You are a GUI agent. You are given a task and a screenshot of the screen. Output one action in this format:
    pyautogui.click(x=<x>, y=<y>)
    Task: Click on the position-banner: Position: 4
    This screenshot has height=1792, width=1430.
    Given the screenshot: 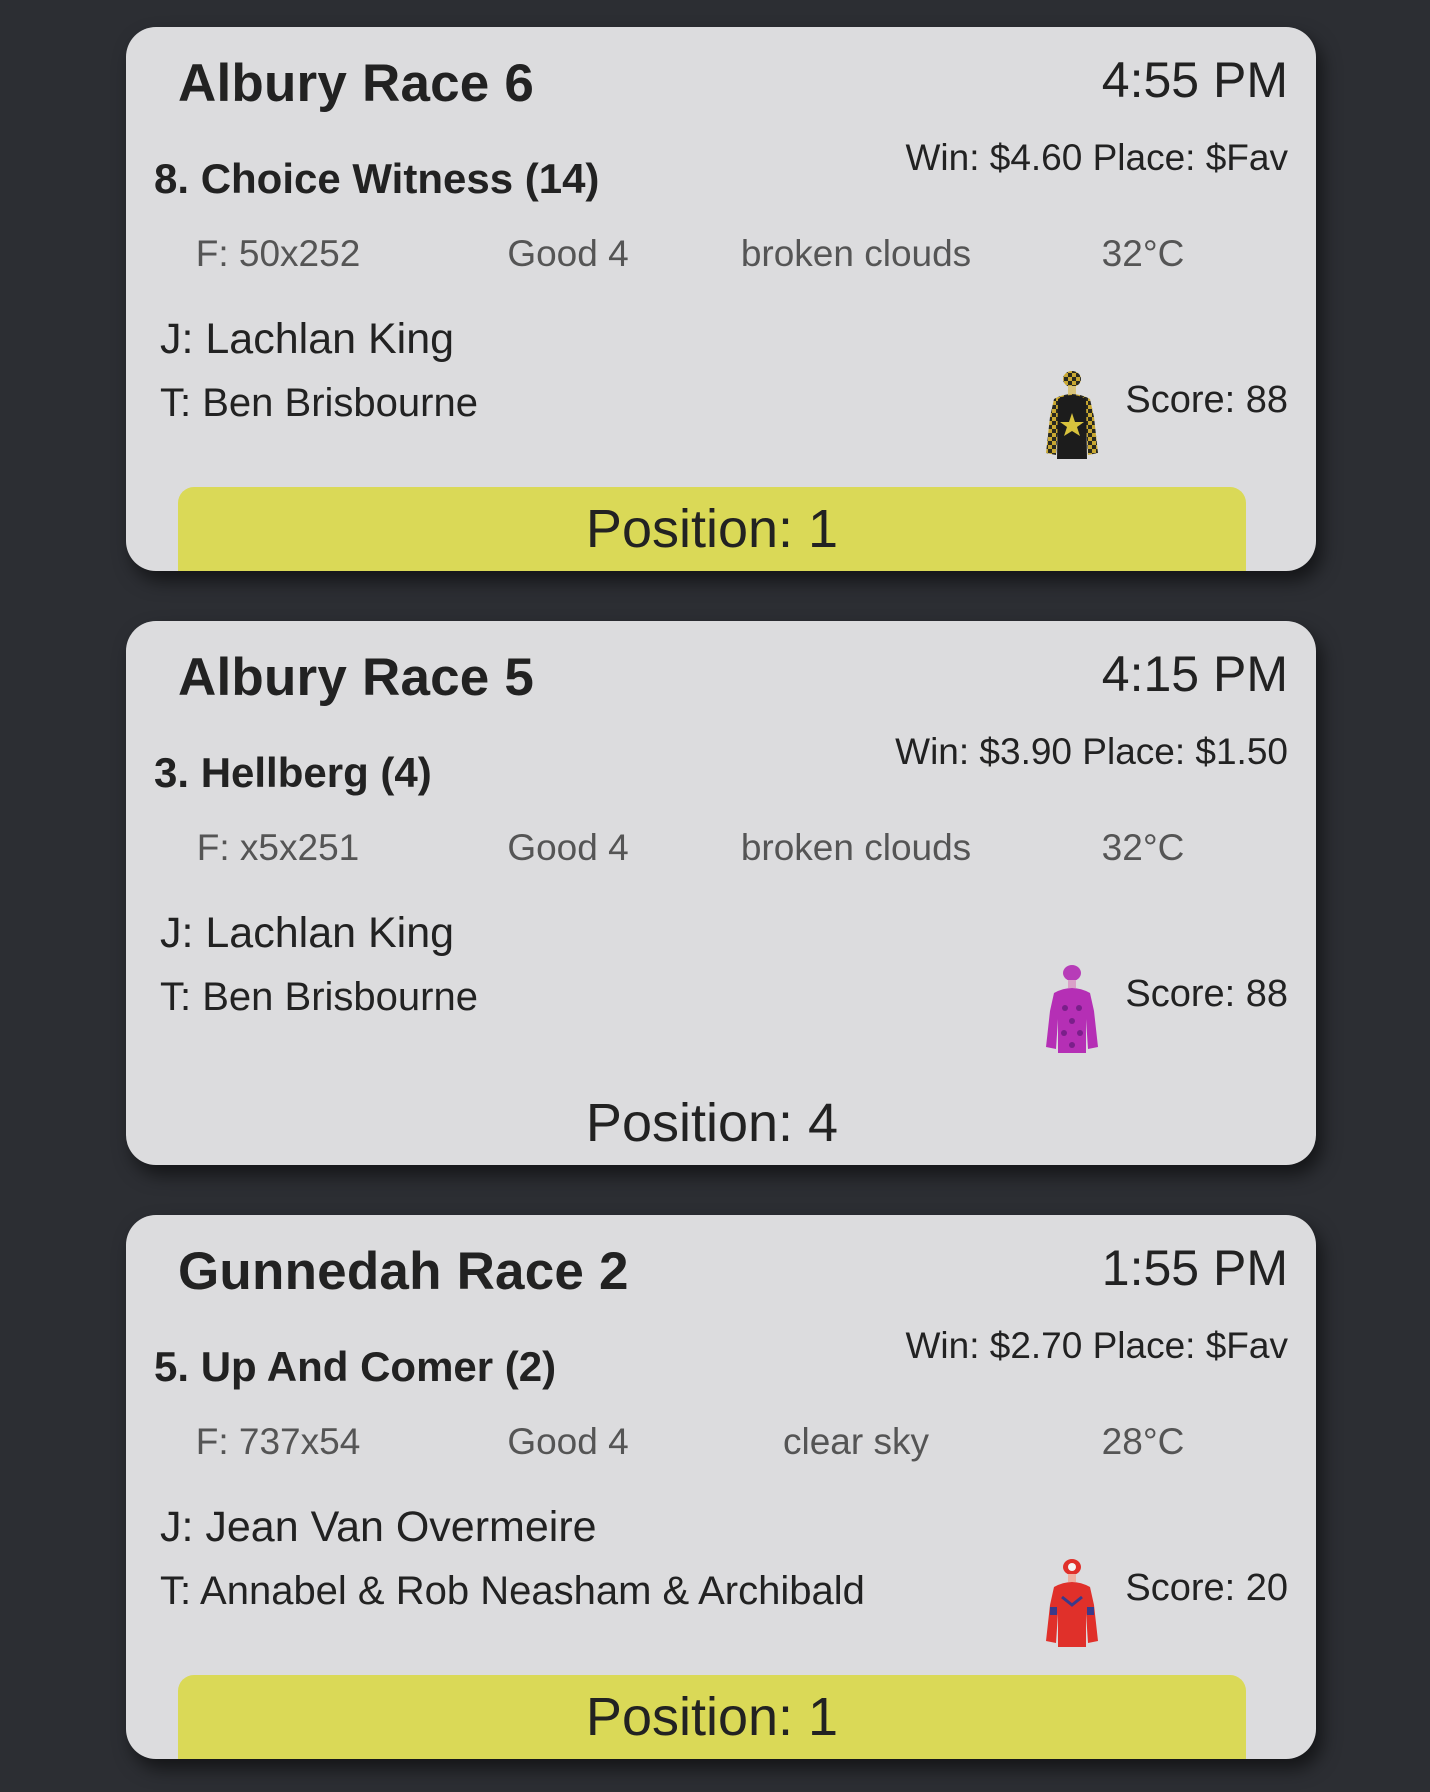 What is the action you would take?
    pyautogui.click(x=712, y=1123)
    